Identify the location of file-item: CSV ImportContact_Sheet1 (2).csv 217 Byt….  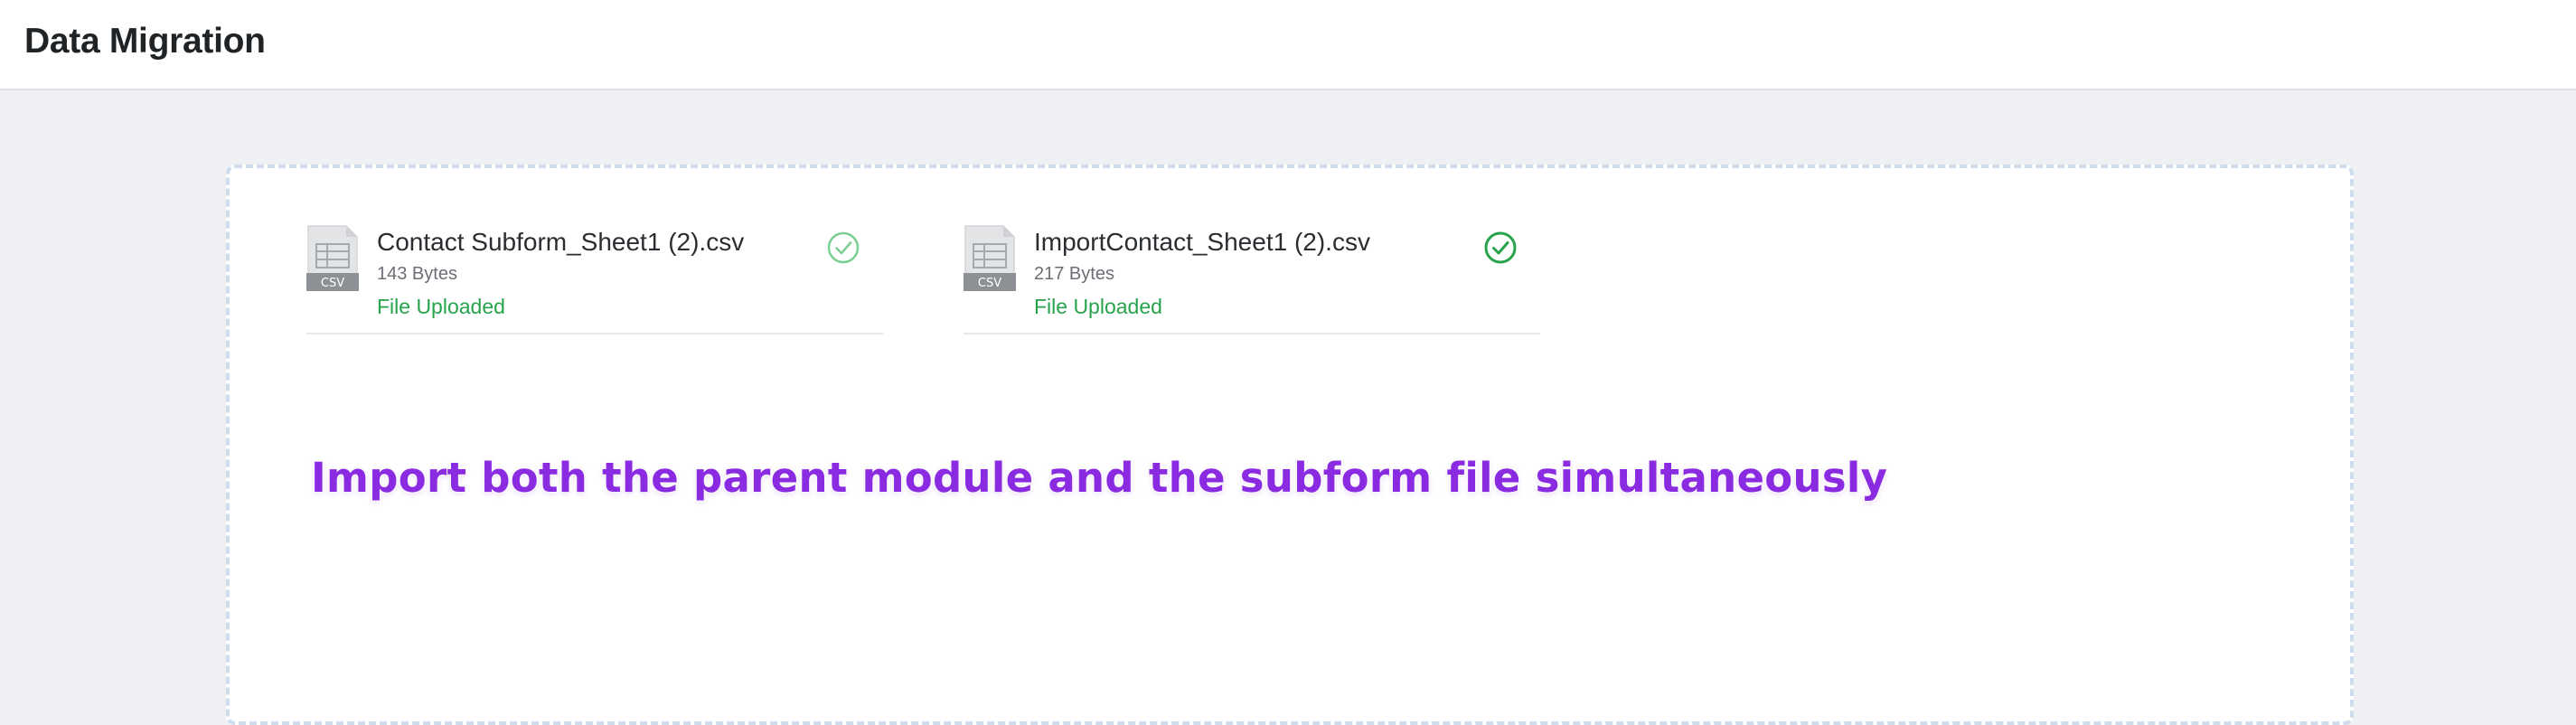
(1252, 279).